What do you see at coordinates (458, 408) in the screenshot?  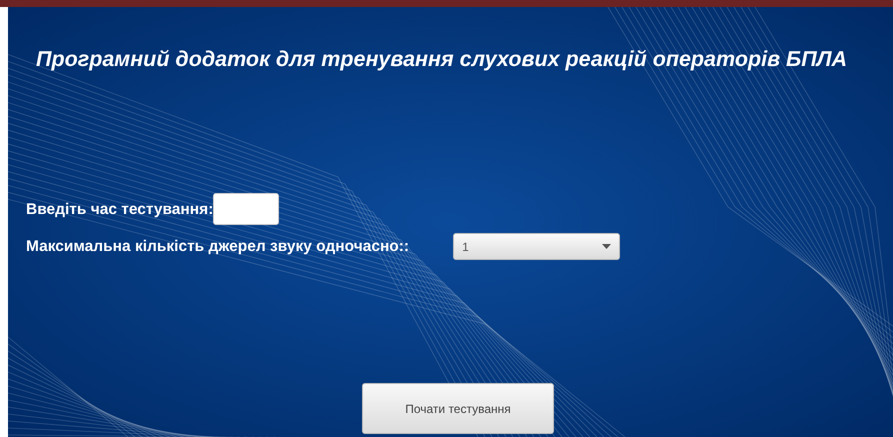 I see `start-test-button: Почати тестування` at bounding box center [458, 408].